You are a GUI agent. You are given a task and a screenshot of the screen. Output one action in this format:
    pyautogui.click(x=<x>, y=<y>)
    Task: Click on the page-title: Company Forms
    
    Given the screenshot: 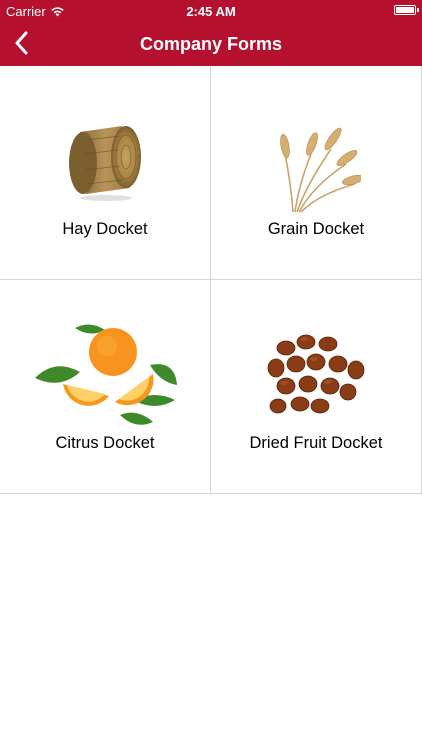 What is the action you would take?
    pyautogui.click(x=211, y=44)
    